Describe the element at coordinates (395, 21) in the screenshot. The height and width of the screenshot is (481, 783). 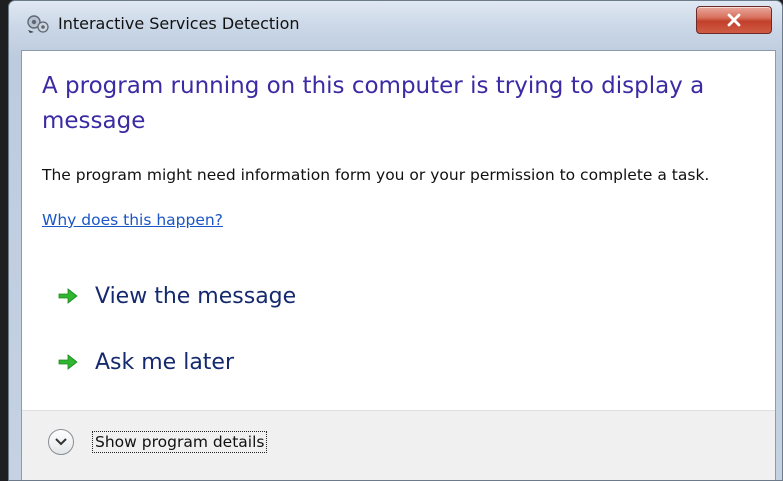
I see `title-bar: Interactive Services Detection` at that location.